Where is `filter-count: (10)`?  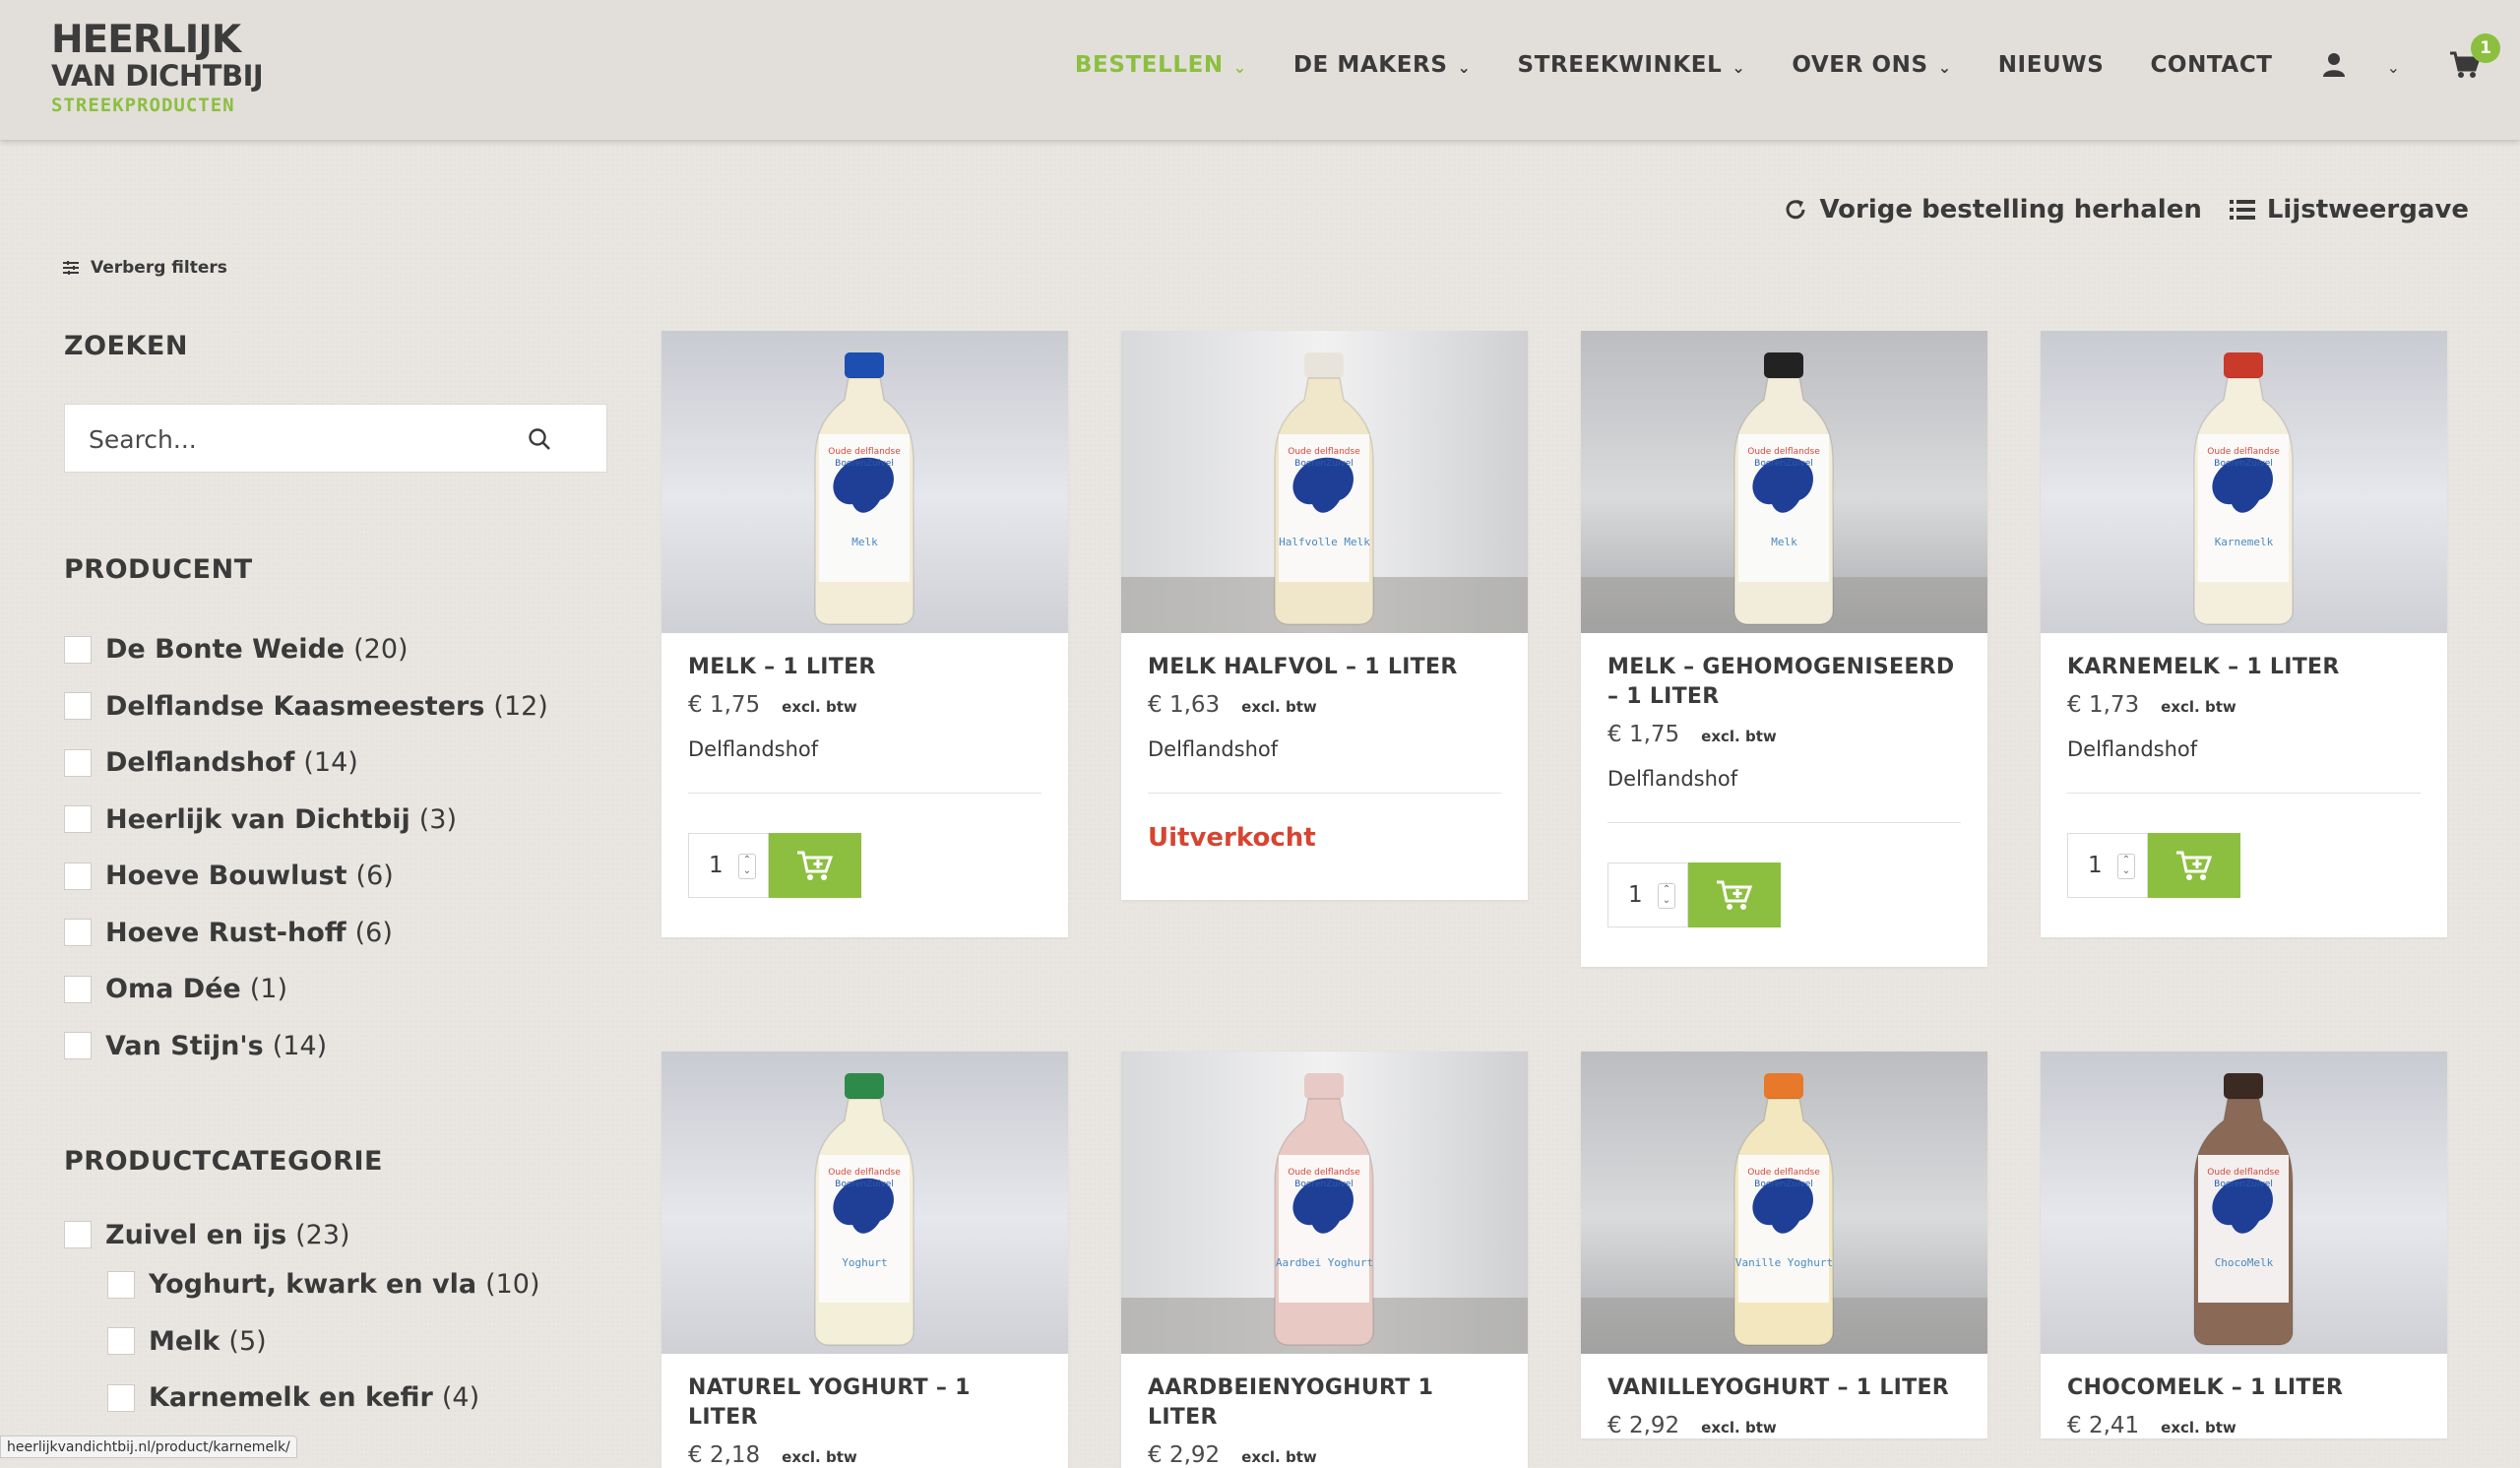 filter-count: (10) is located at coordinates (512, 1285).